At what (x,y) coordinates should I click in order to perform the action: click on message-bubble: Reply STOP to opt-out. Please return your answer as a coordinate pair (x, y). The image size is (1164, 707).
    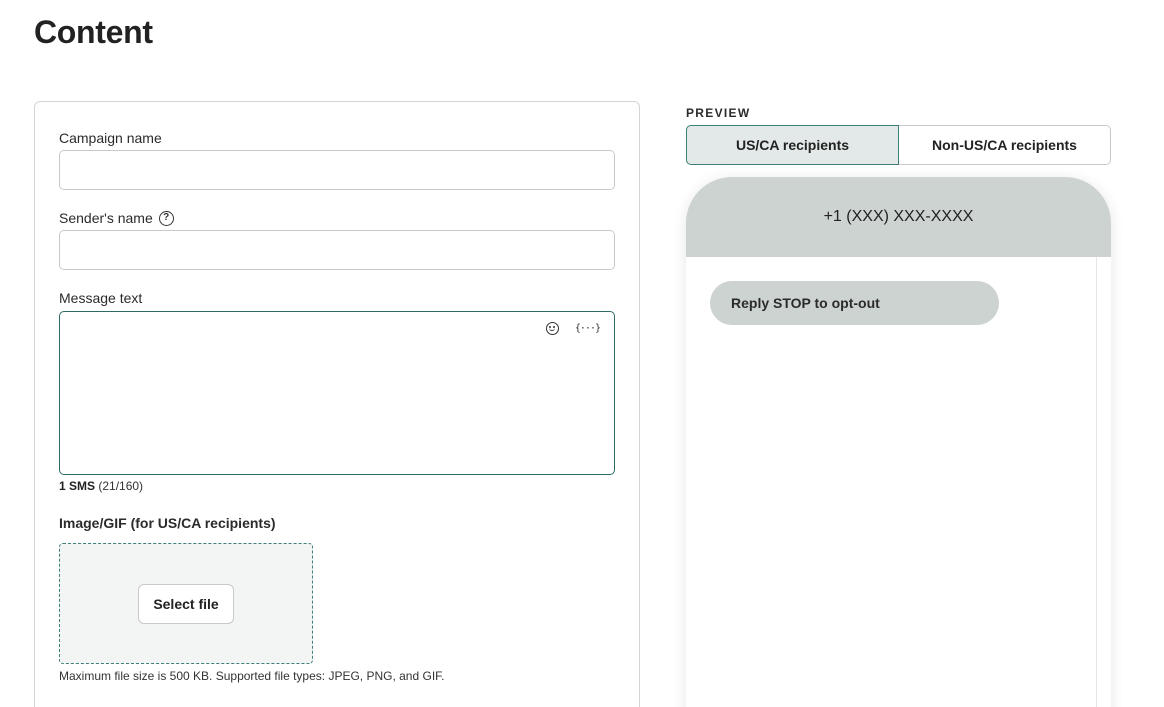
    Looking at the image, I should click on (854, 303).